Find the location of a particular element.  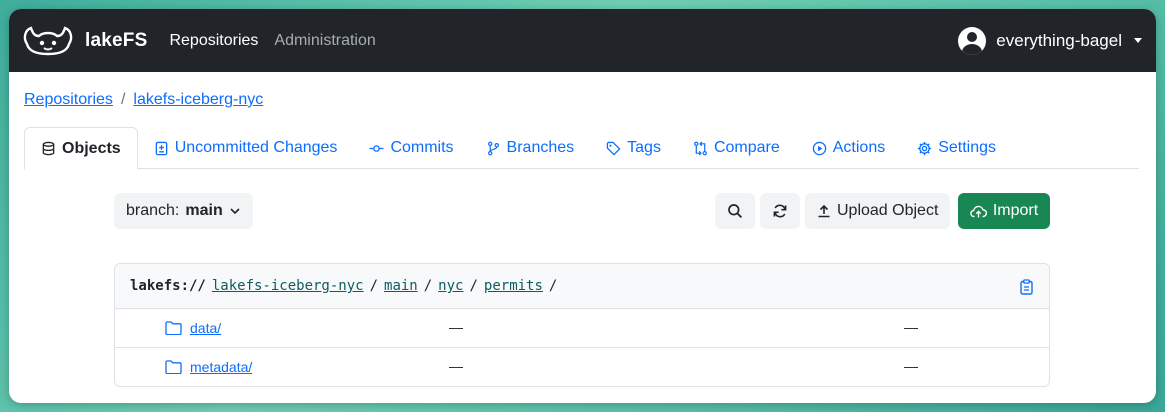

branch-selector: branch: main is located at coordinates (183, 211).